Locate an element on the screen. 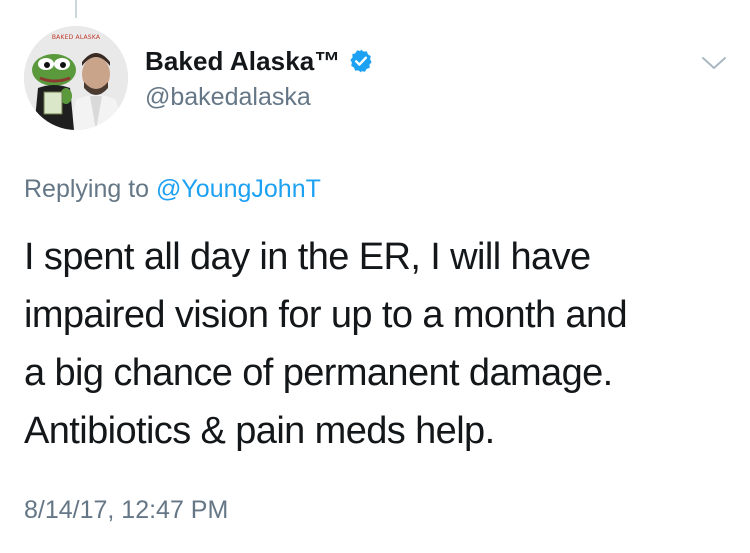 The width and height of the screenshot is (750, 553). tweet-timestamp: 8/14/17, 12:47 PM is located at coordinates (126, 510).